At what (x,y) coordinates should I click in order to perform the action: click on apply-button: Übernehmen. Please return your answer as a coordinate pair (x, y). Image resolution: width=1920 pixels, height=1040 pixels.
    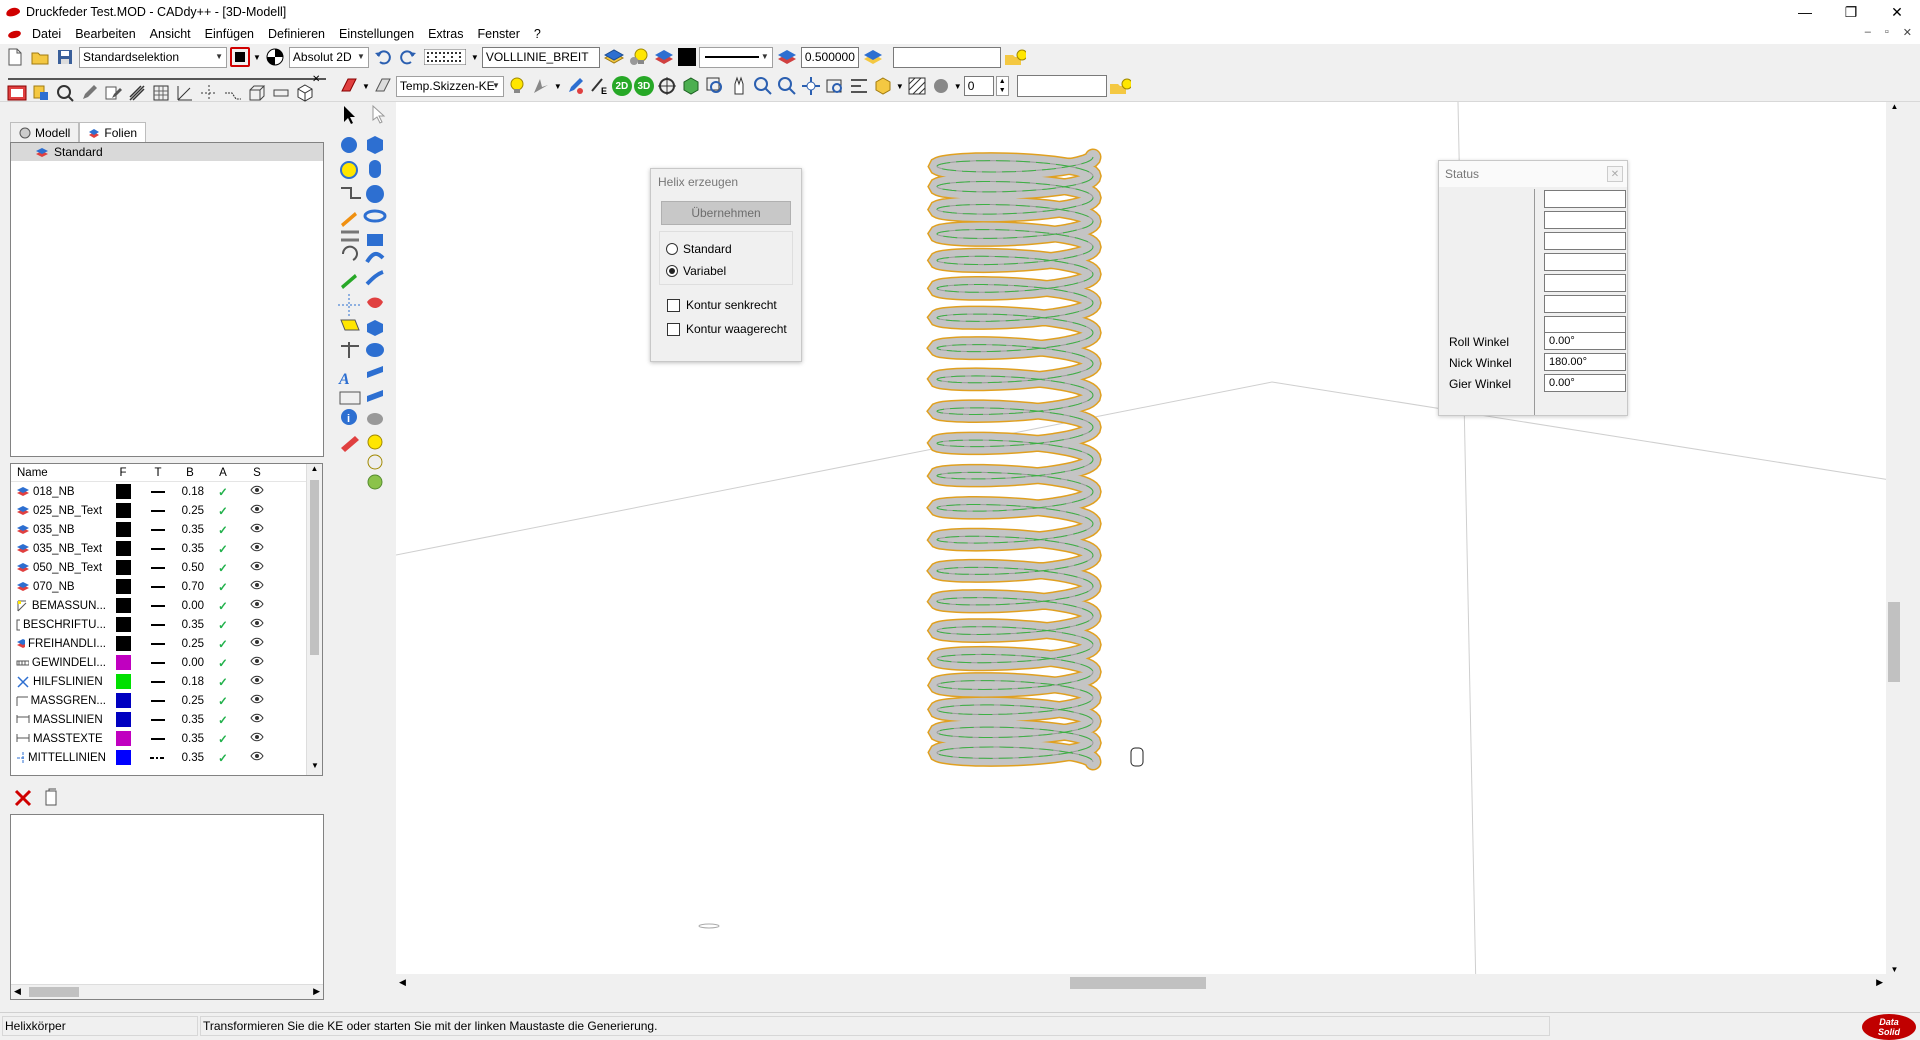
    Looking at the image, I should click on (726, 213).